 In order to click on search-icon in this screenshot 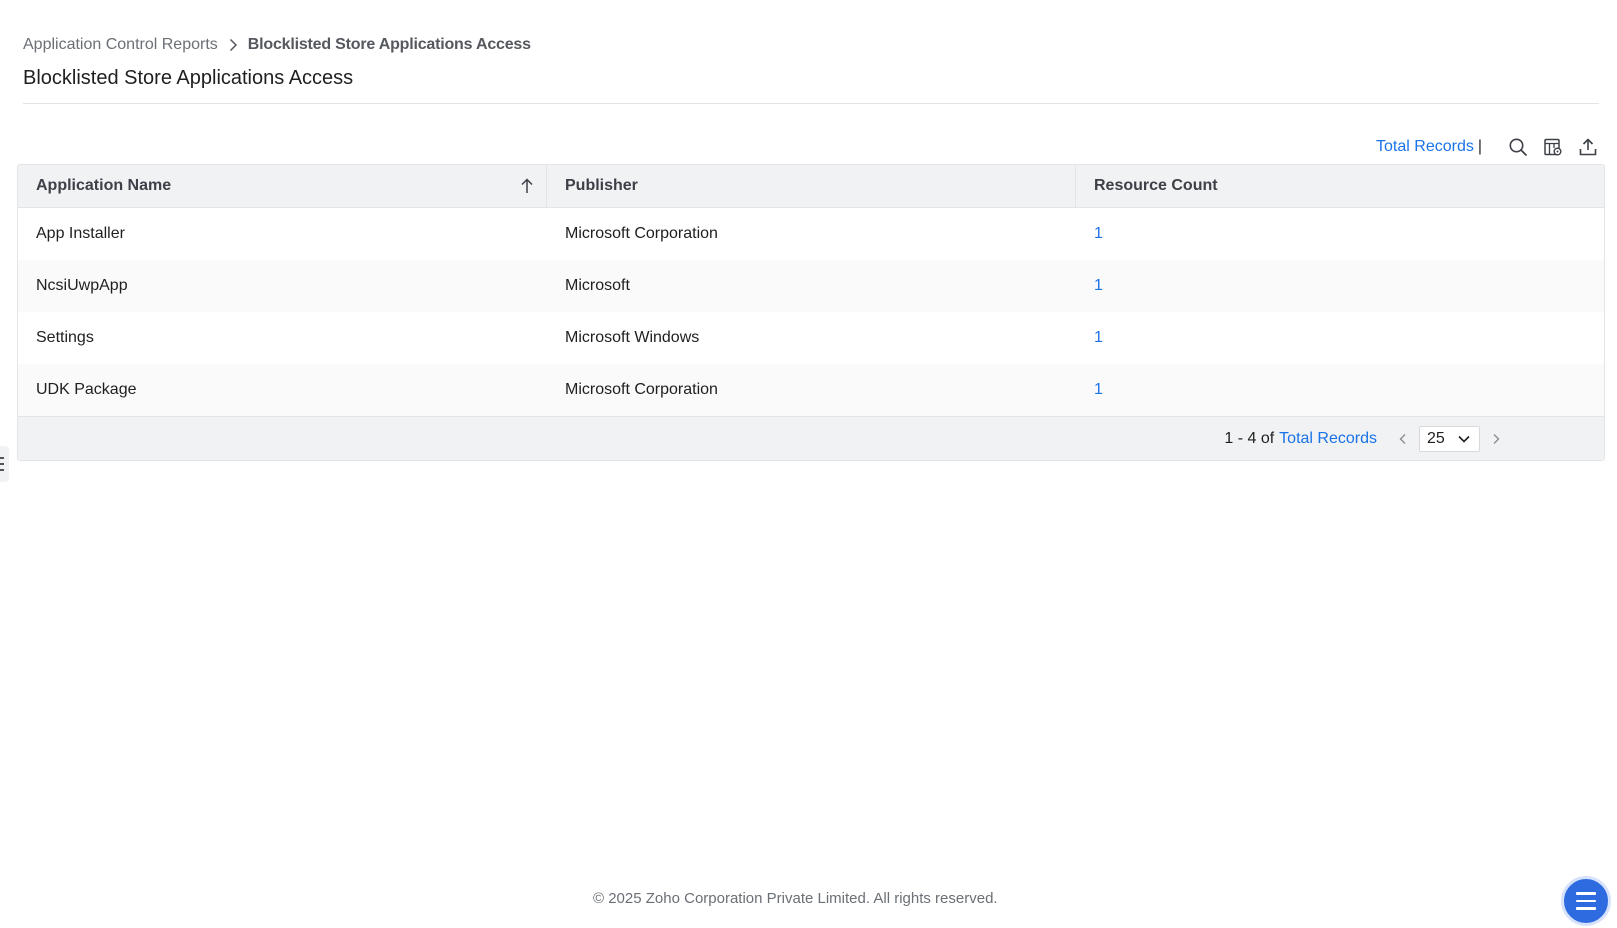, I will do `click(1518, 147)`.